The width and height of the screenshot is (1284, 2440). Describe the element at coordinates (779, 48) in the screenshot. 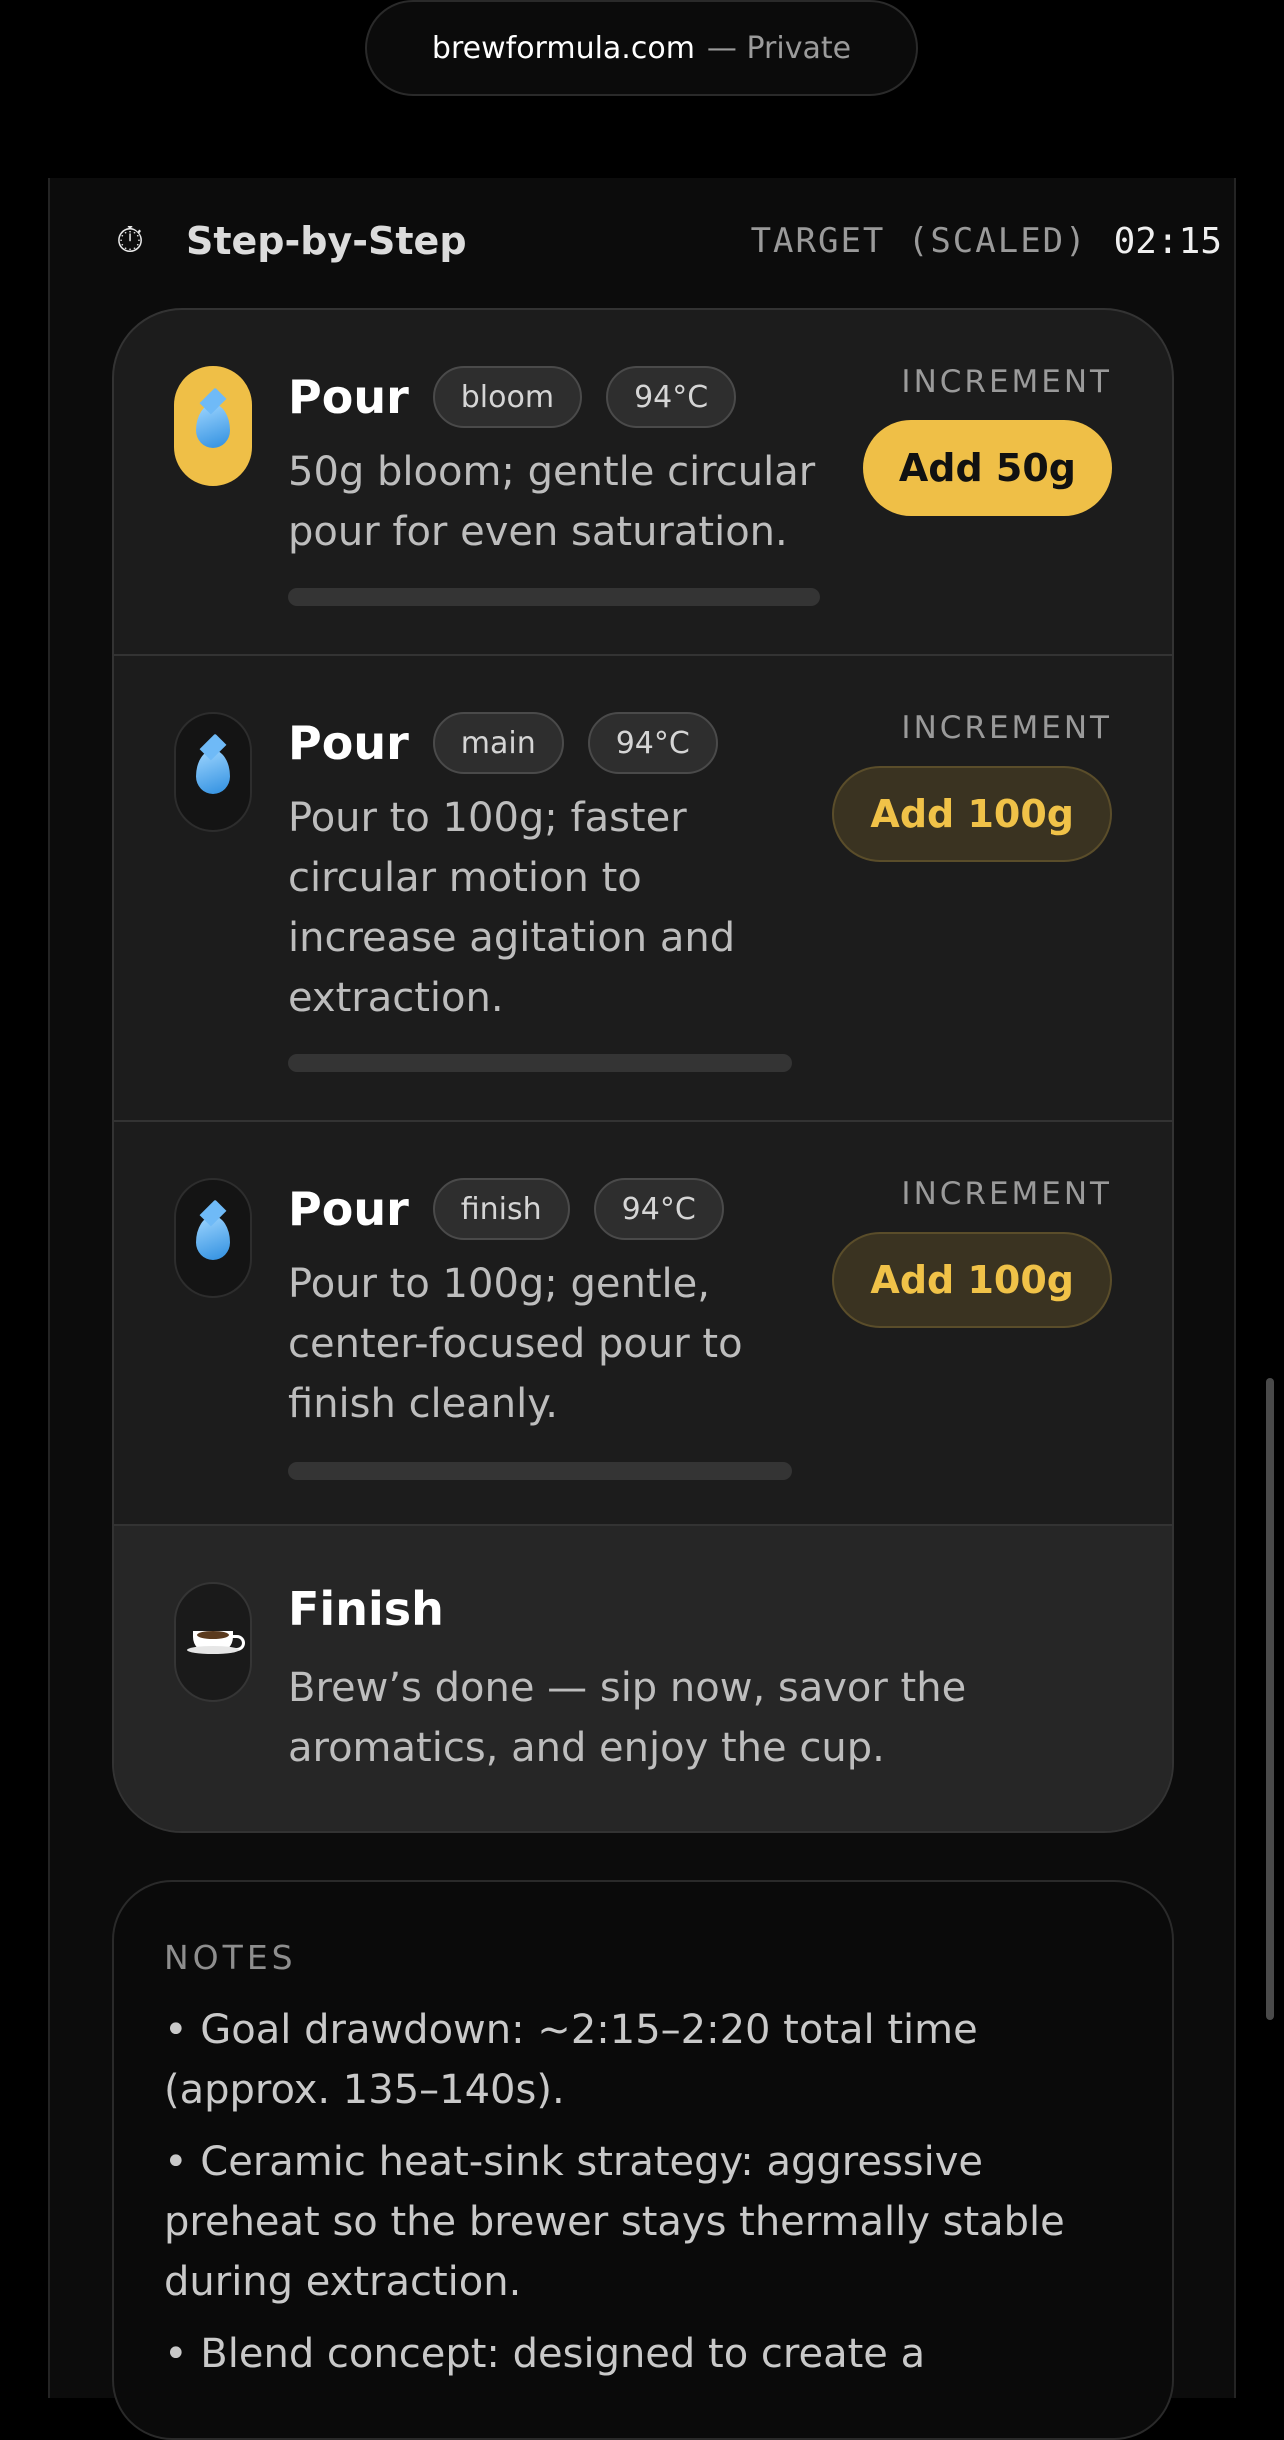

I see `browsing-mode: — Private` at that location.